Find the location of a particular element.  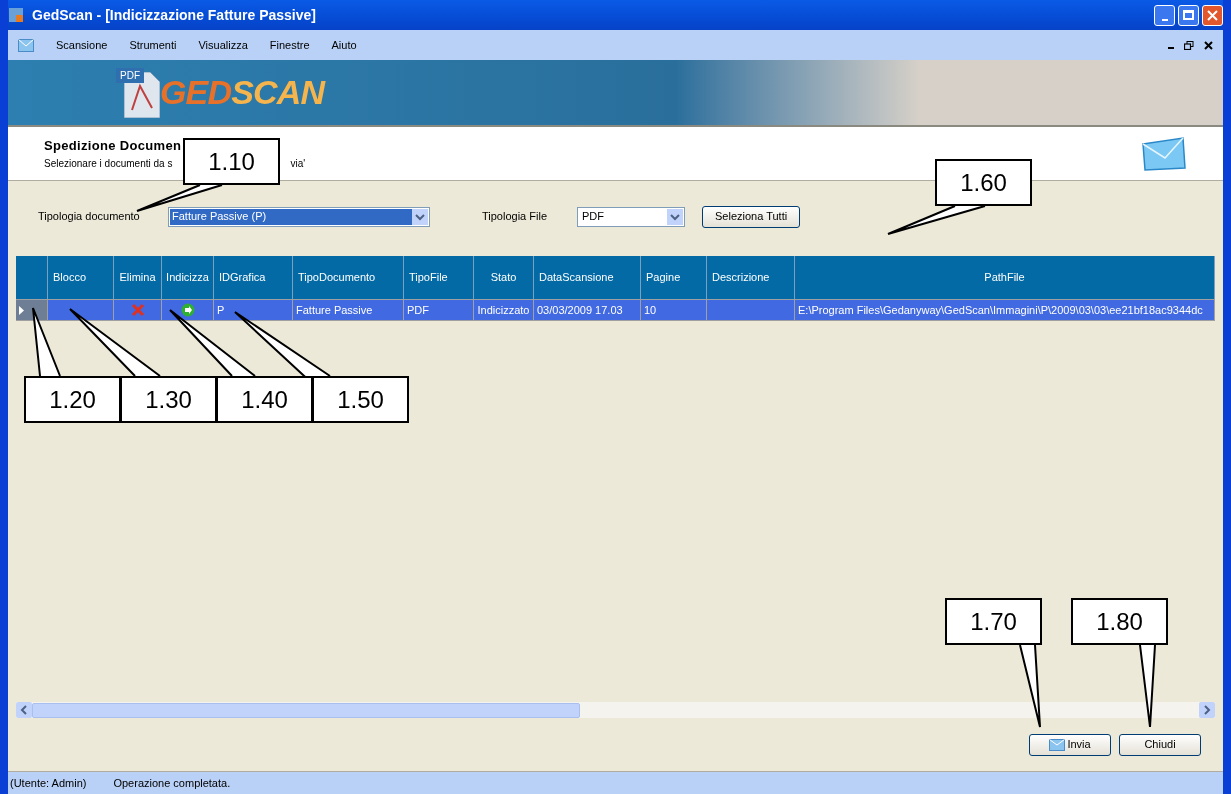

menu-item: Finestre is located at coordinates (289, 45).